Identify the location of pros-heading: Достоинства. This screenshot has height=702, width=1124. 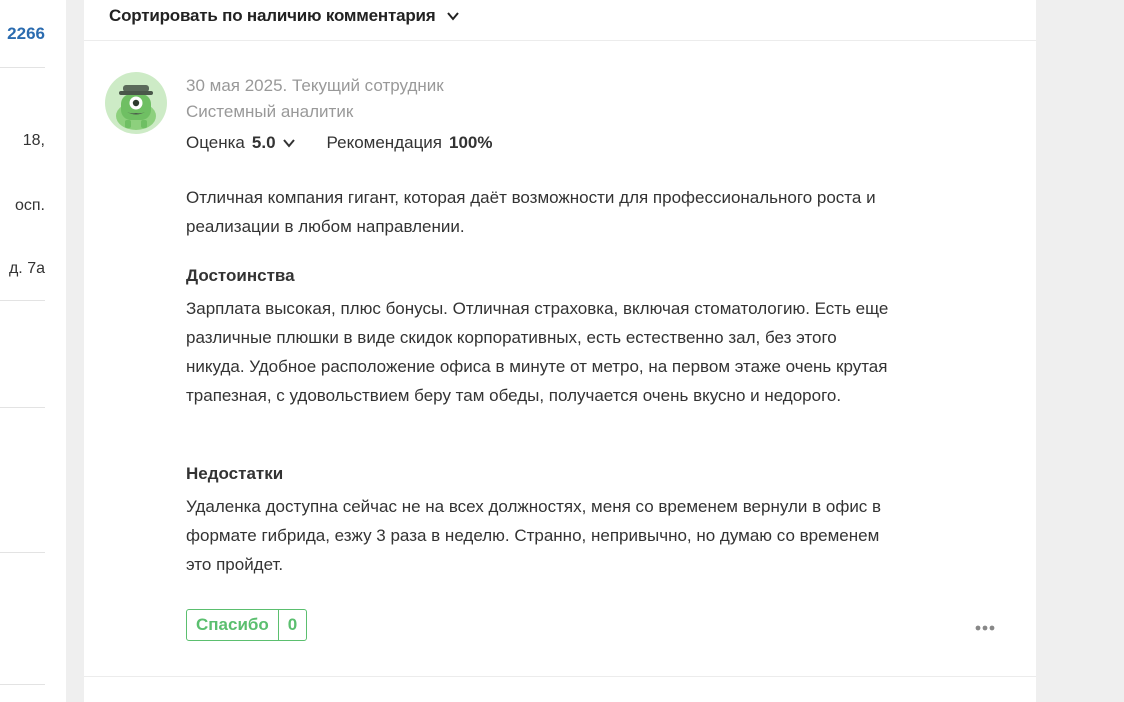
(240, 275).